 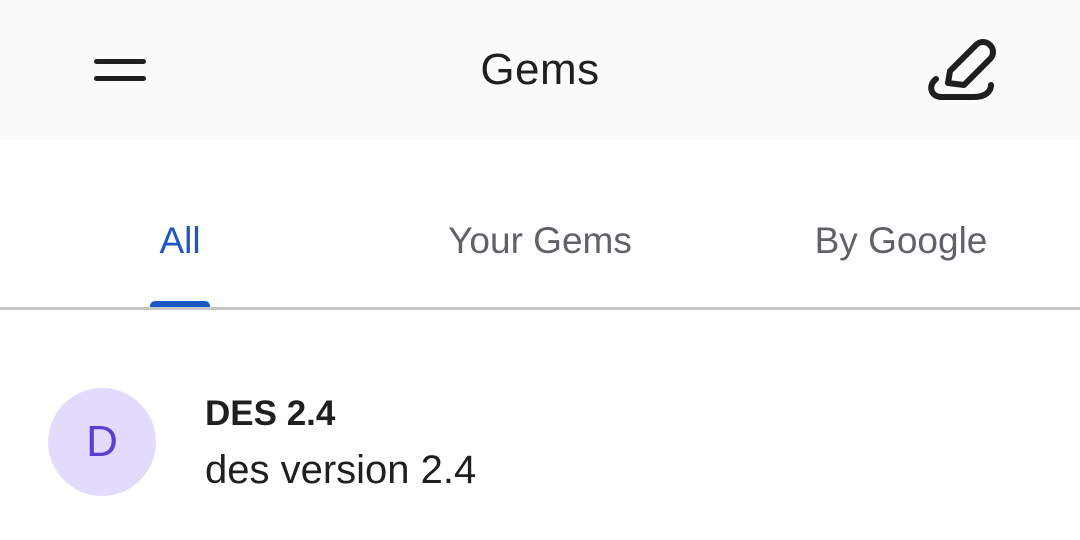 I want to click on tab-divider, so click(x=540, y=308).